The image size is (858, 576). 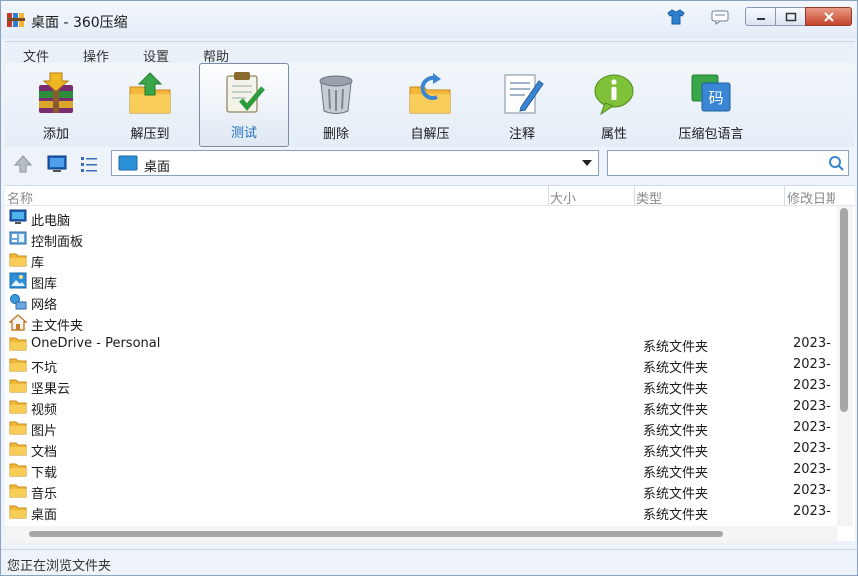 What do you see at coordinates (157, 167) in the screenshot?
I see `current-path: 桌面` at bounding box center [157, 167].